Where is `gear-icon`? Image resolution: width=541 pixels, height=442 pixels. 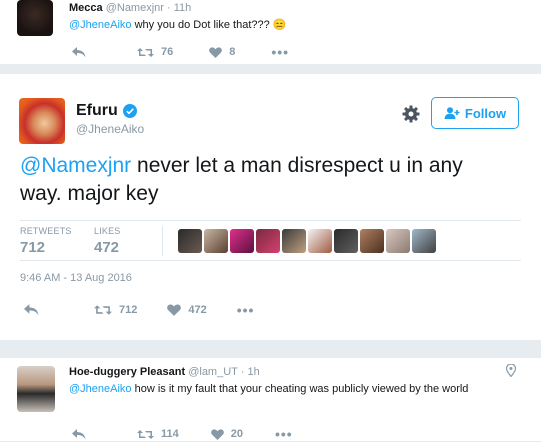
gear-icon is located at coordinates (411, 114).